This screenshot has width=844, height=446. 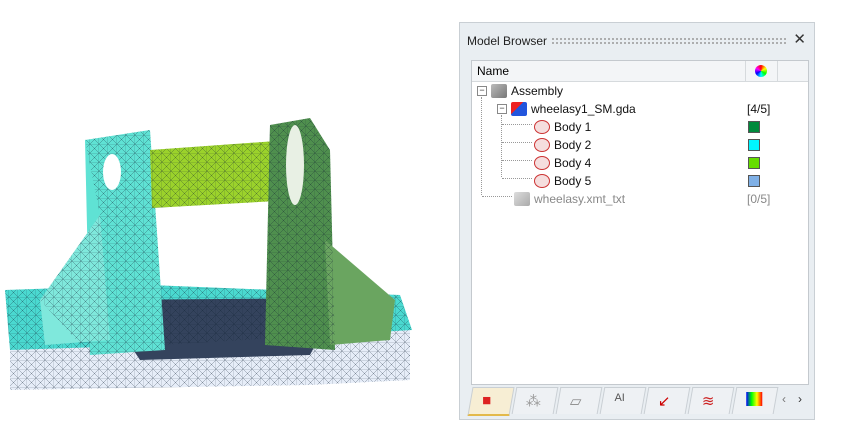 I want to click on tab-material: AI, so click(x=623, y=400).